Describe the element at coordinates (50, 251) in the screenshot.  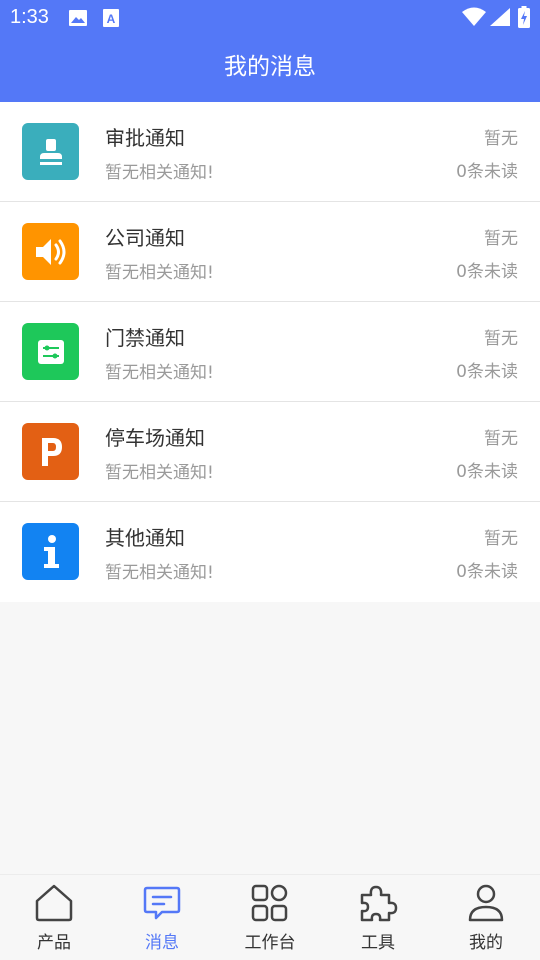
I see `speaker-icon` at that location.